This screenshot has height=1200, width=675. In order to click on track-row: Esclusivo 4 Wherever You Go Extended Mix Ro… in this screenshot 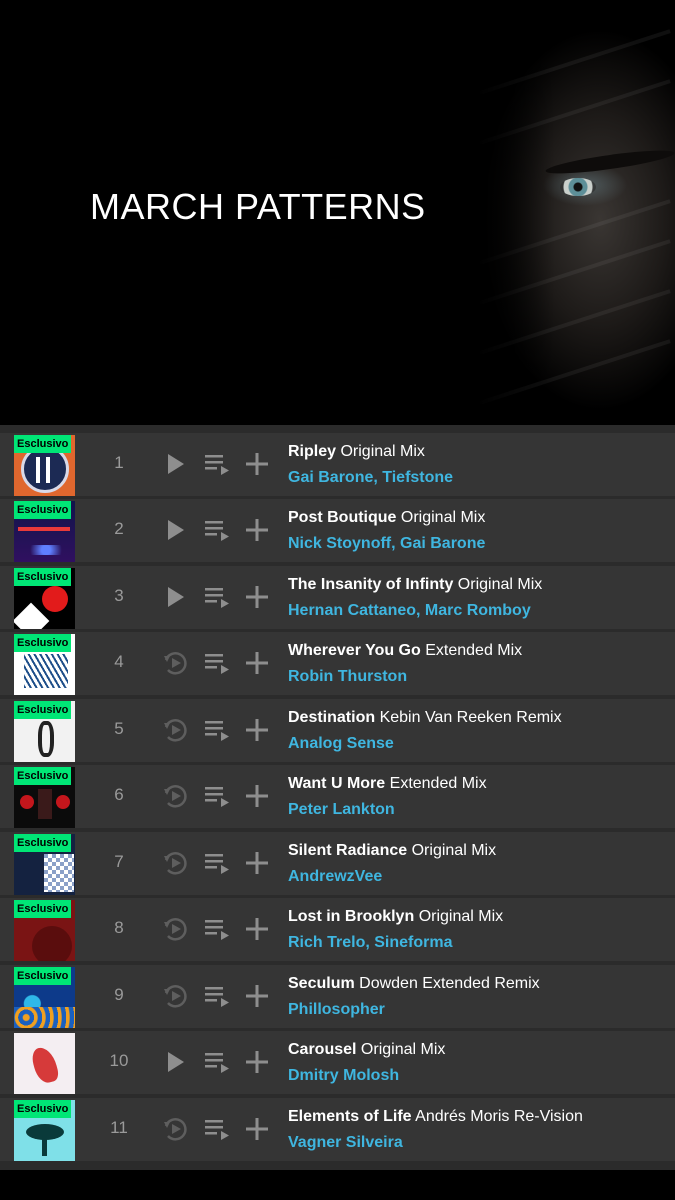, I will do `click(337, 663)`.